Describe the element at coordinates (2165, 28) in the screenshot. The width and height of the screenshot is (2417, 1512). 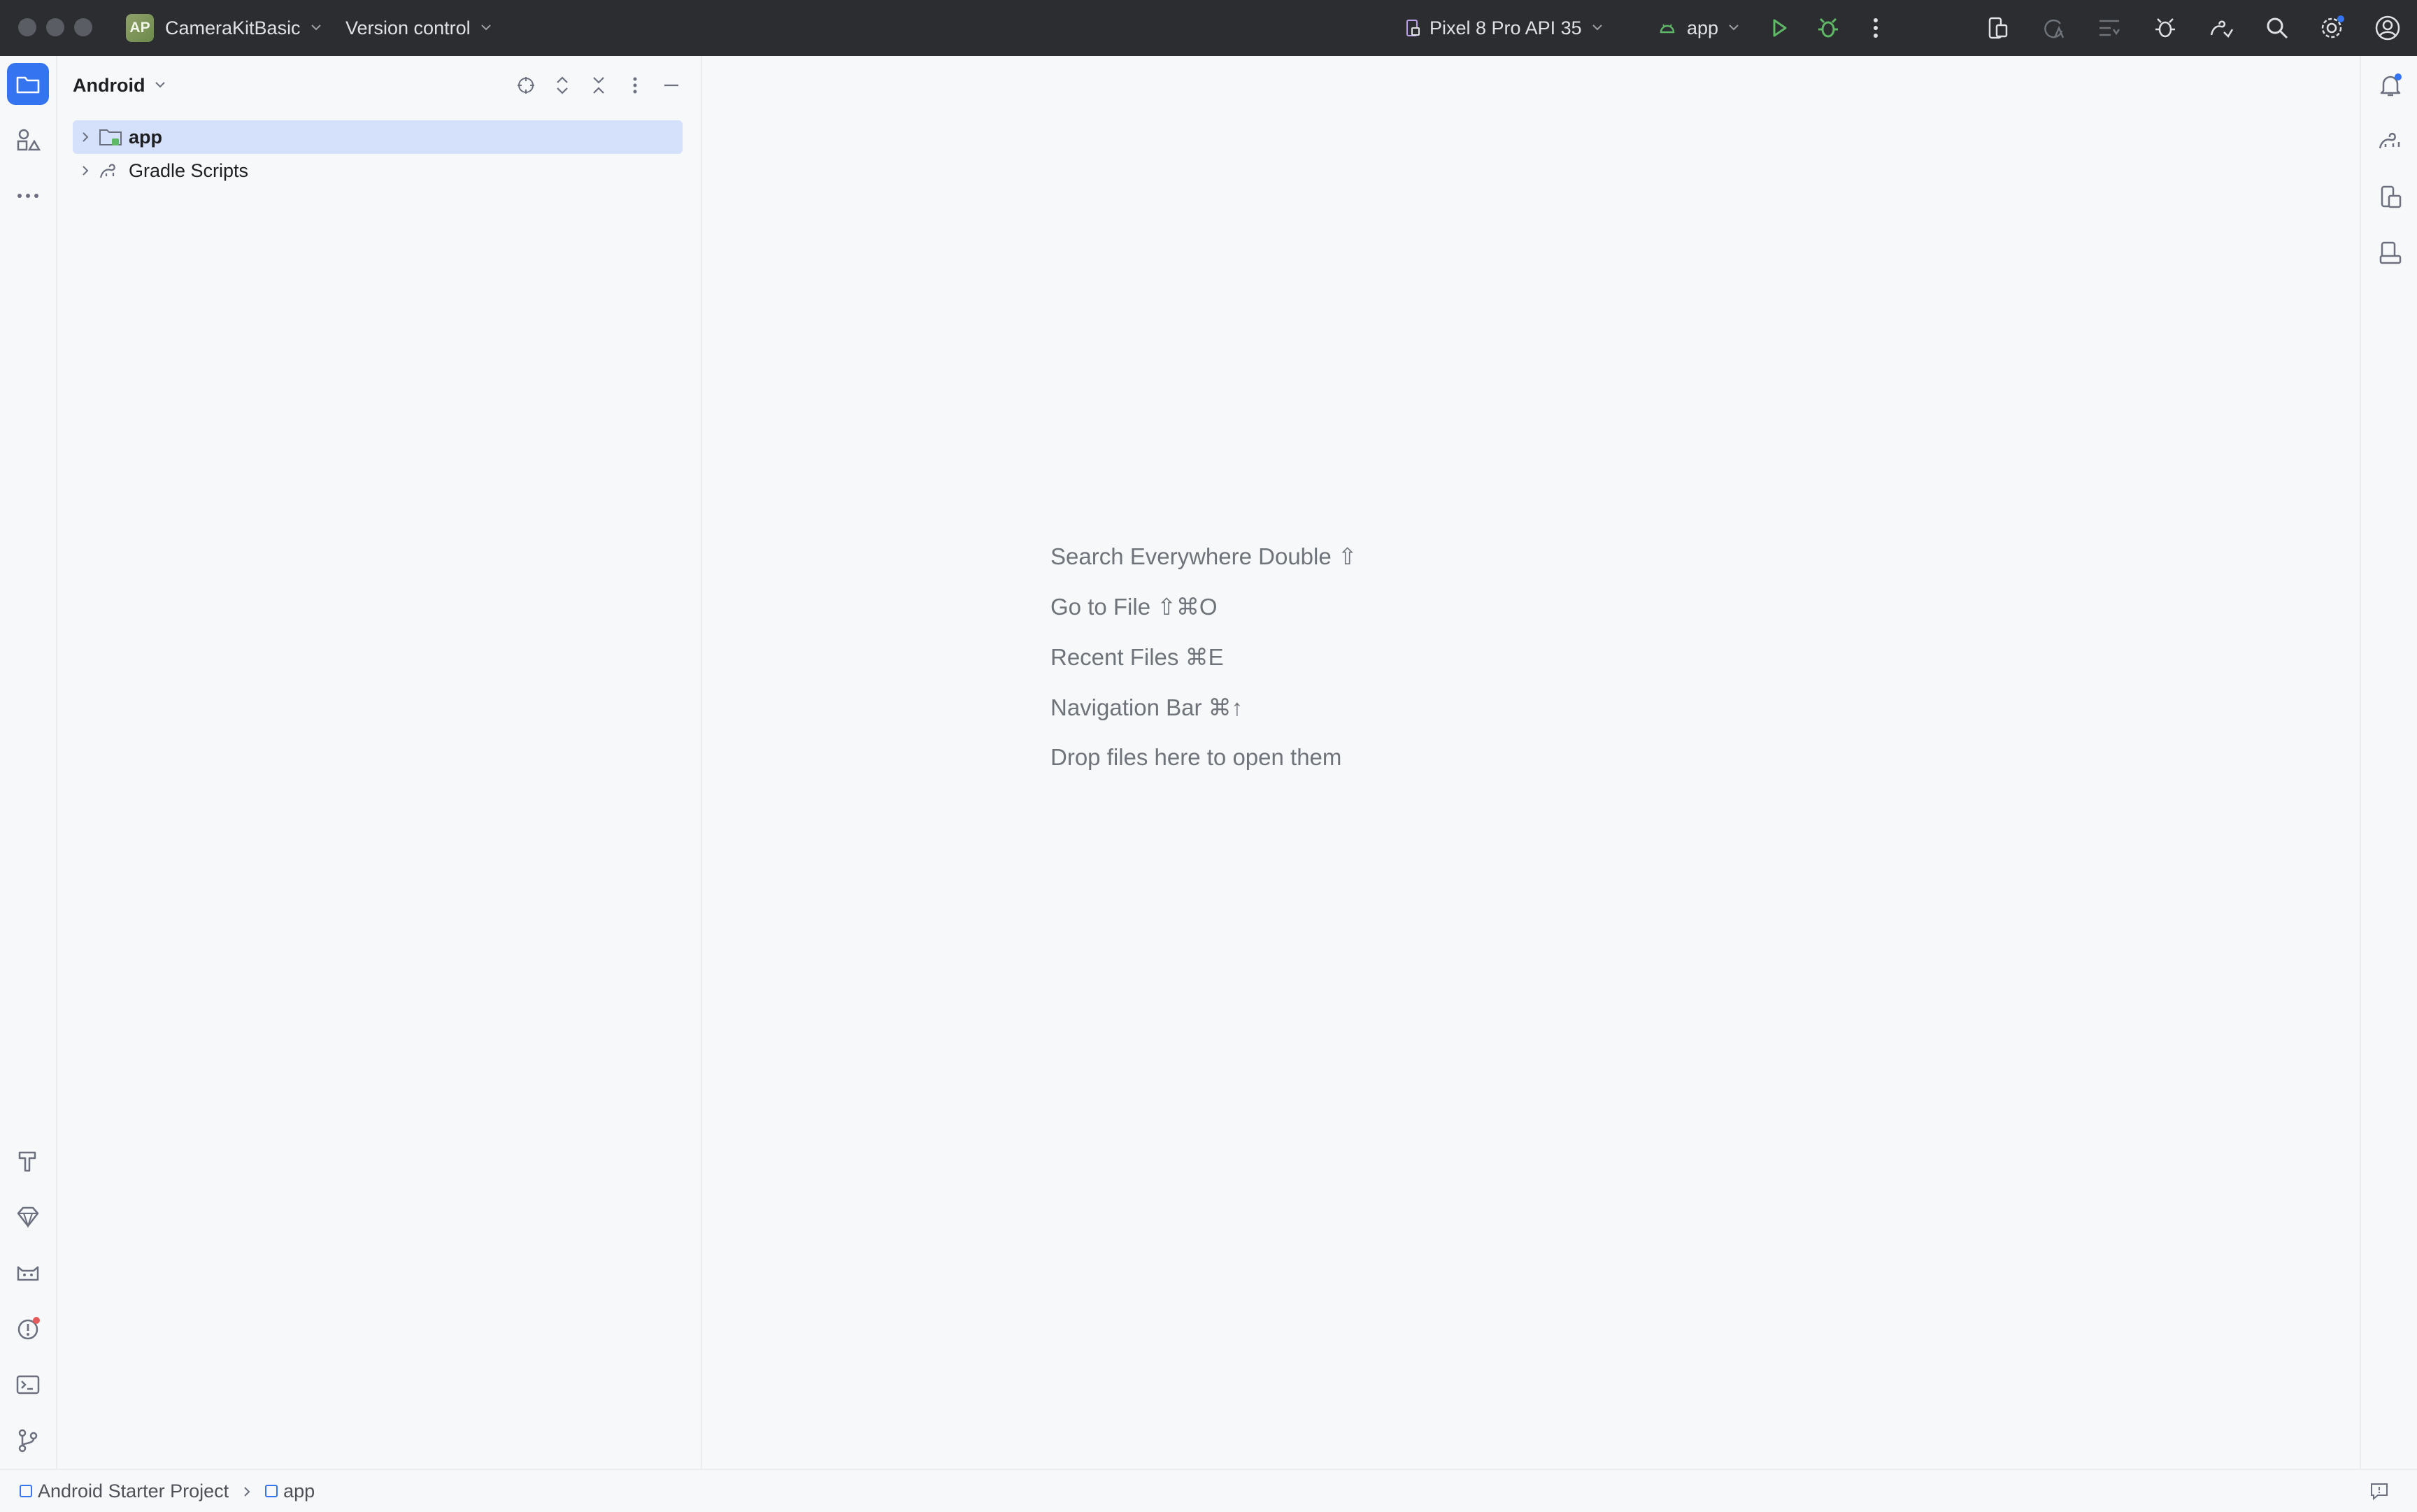
I see `app-inspection-icon` at that location.